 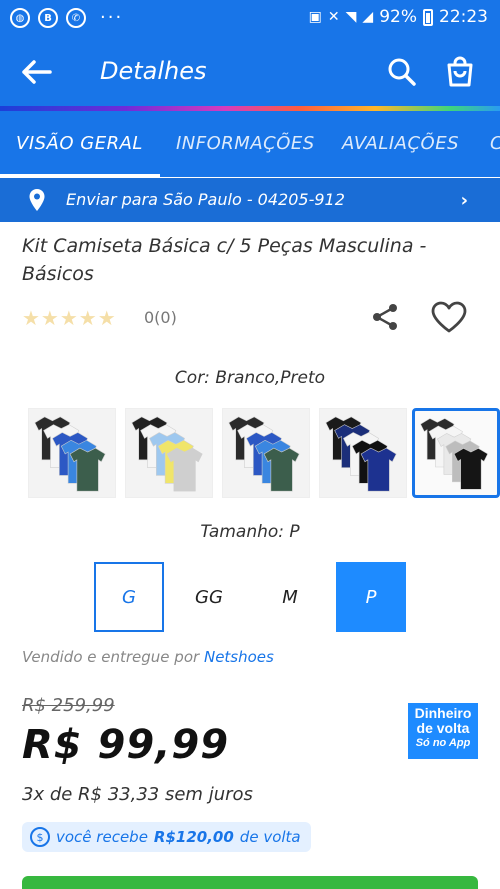 I want to click on tab-visao-geral: VISÃO GERAL, so click(x=79, y=143).